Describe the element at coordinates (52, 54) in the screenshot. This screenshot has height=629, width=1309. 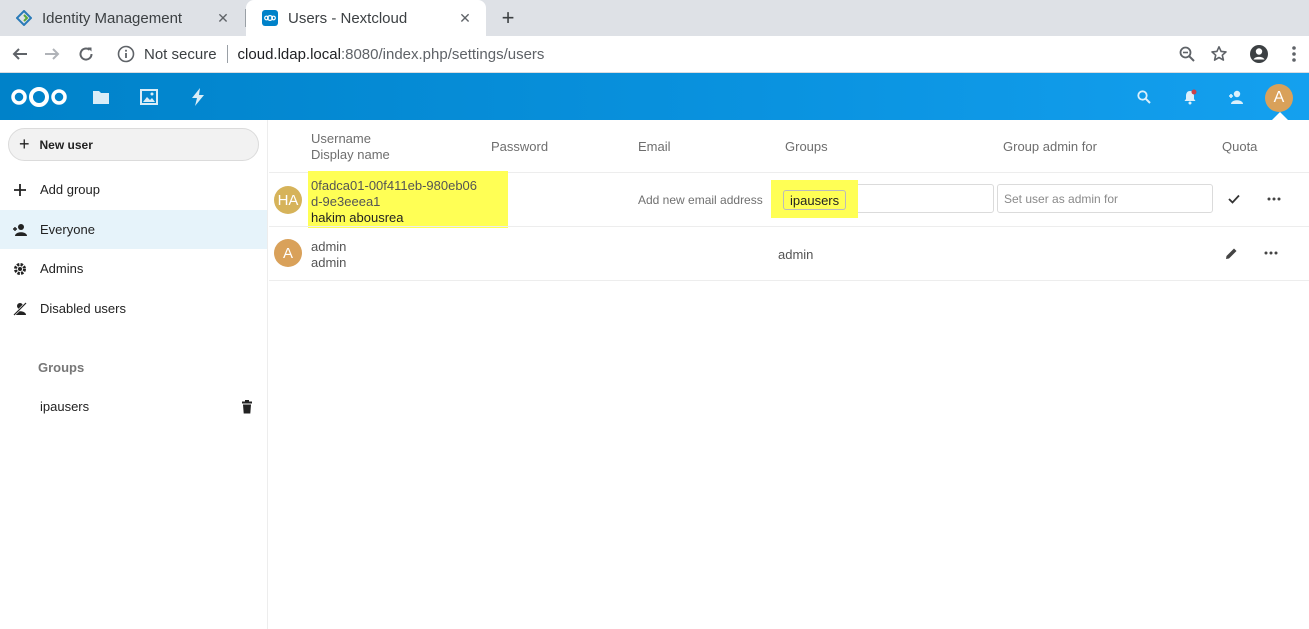
I see `forward-icon` at that location.